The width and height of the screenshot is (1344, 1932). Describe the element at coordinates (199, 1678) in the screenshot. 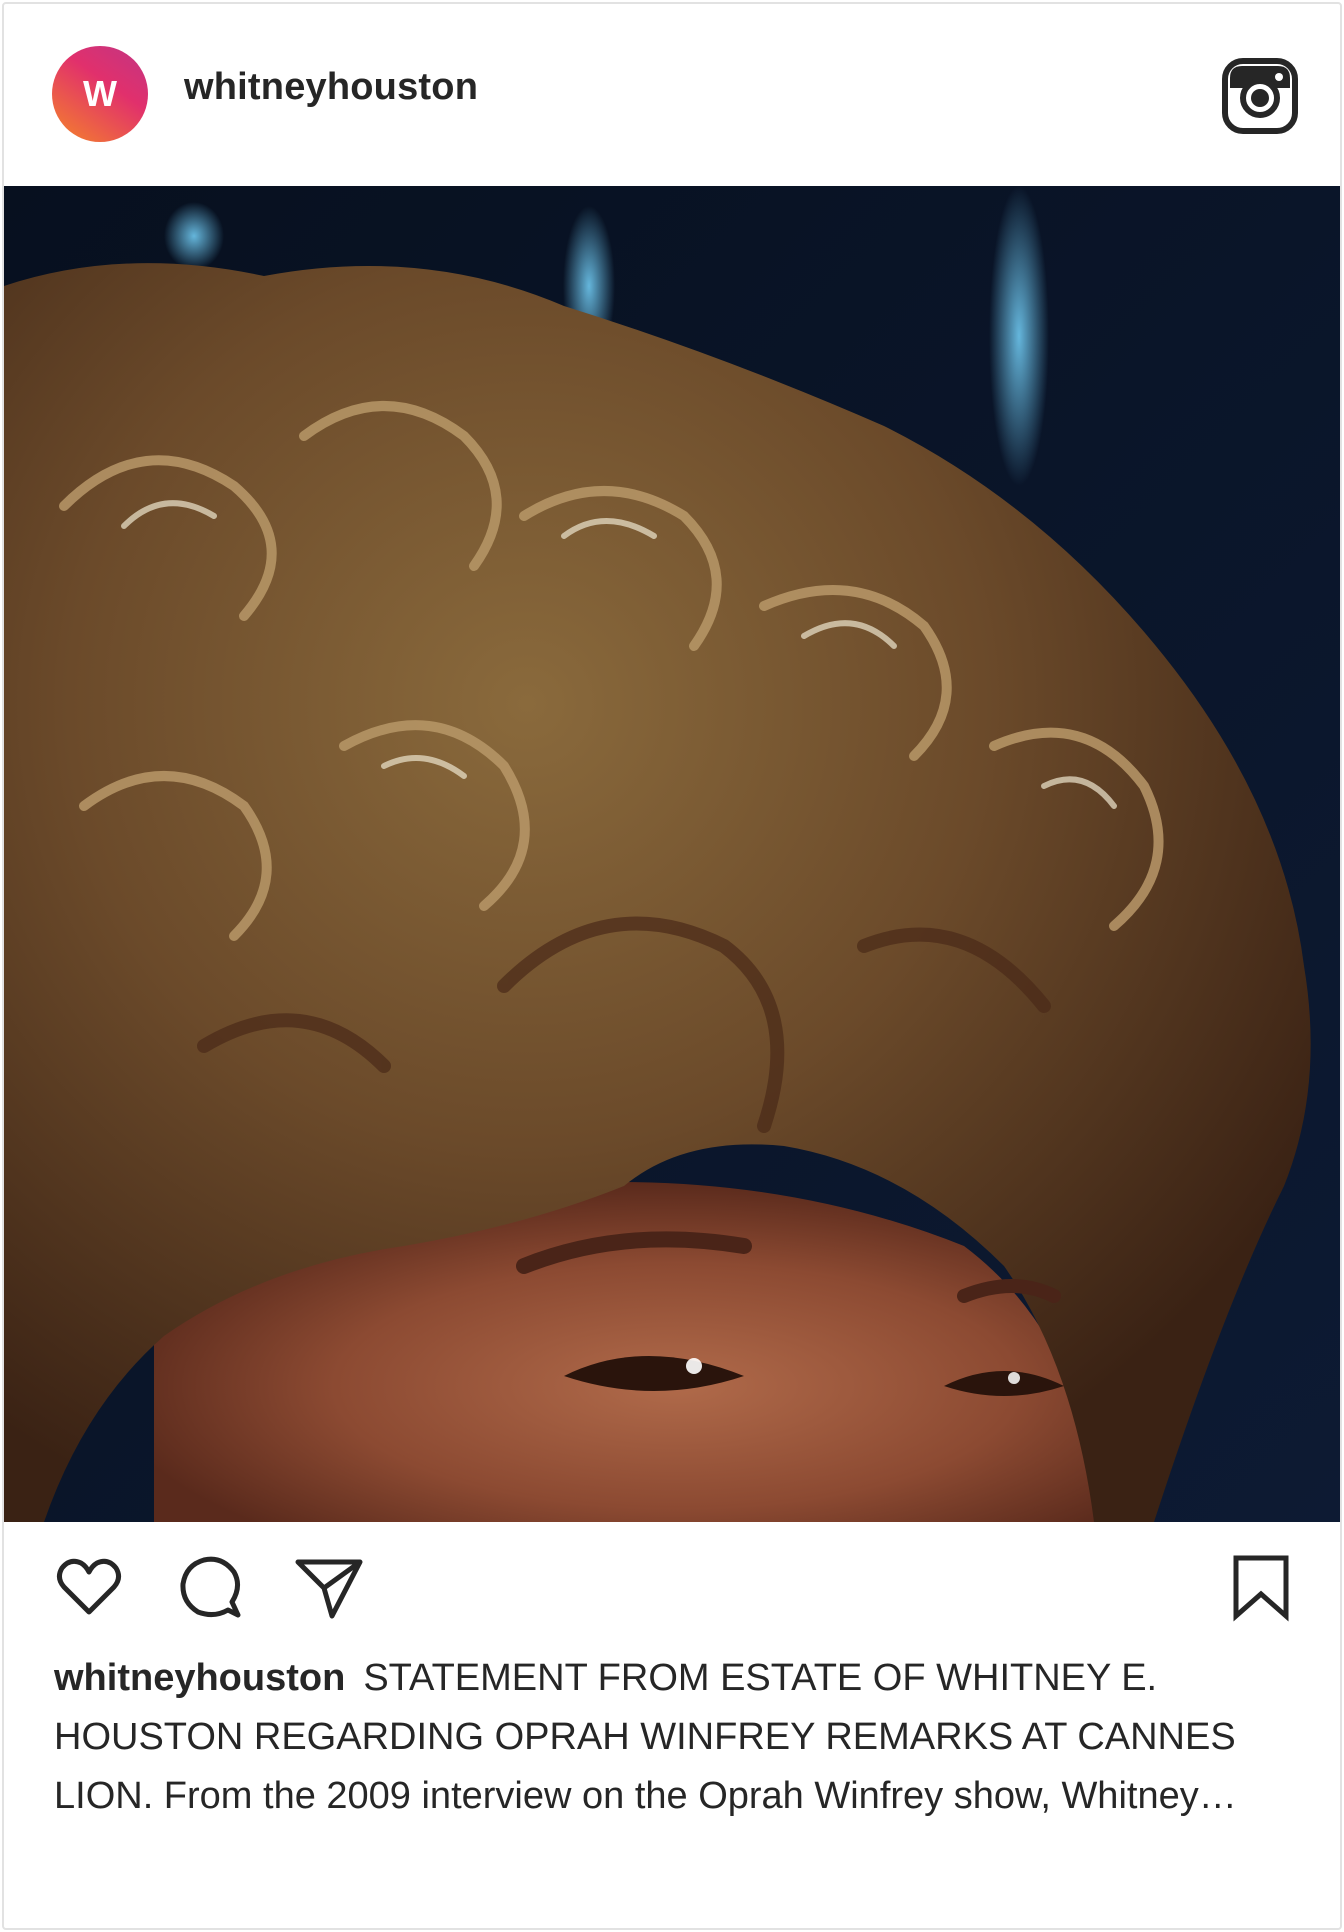

I see `caption-username: whitneyhouston` at that location.